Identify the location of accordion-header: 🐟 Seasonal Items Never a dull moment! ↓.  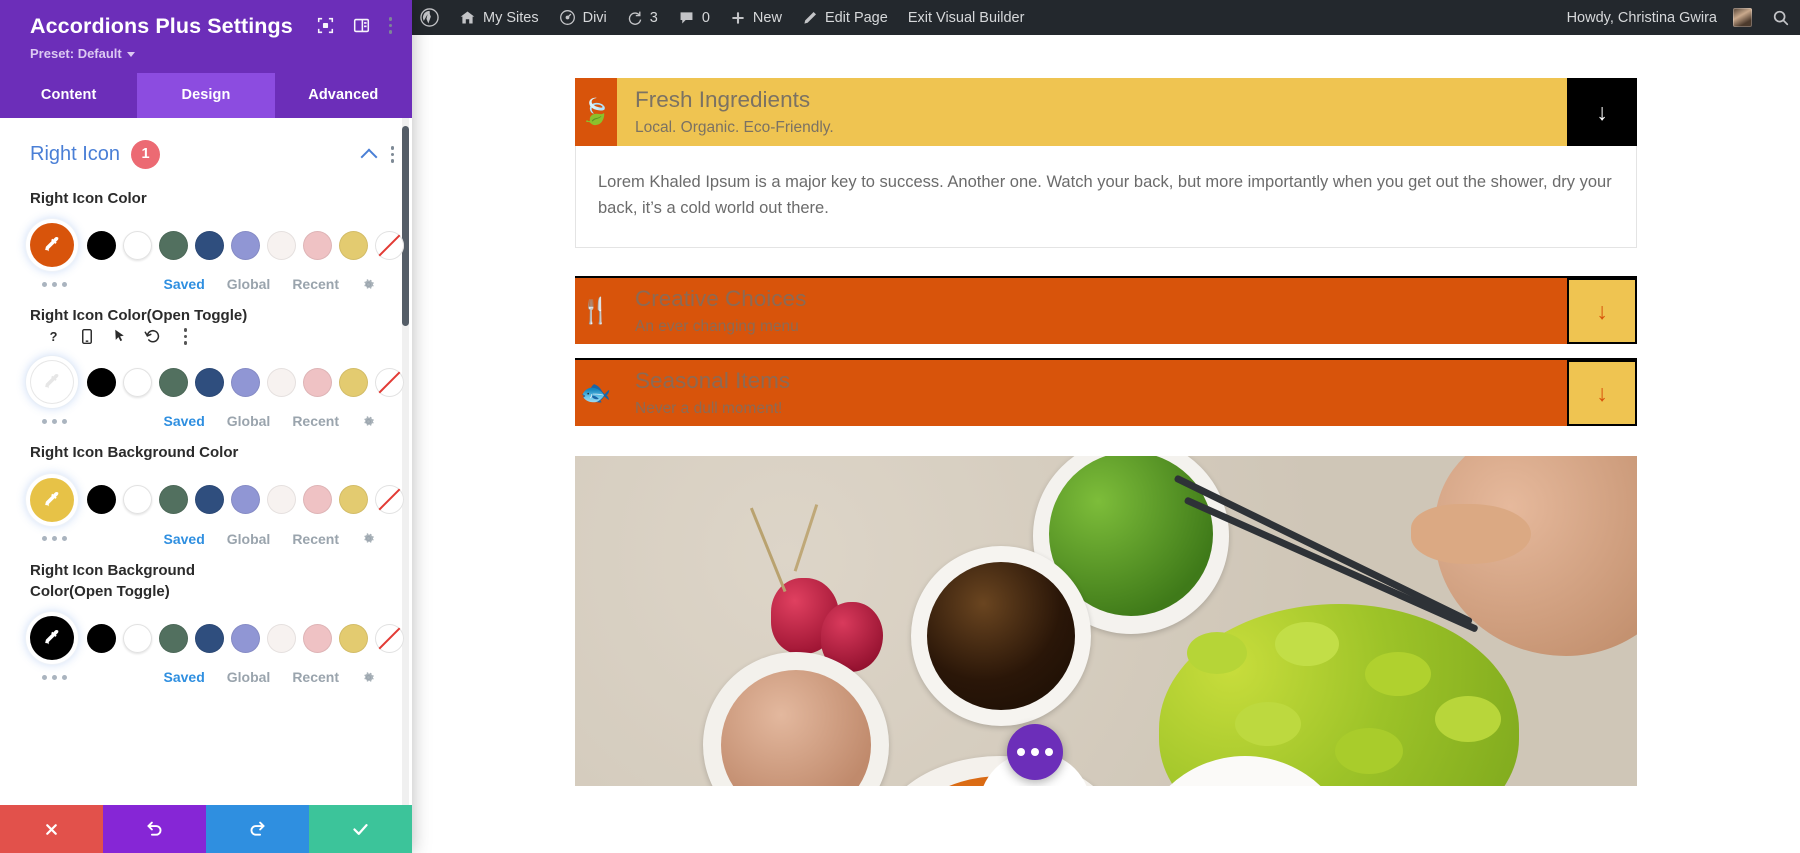
(1106, 392).